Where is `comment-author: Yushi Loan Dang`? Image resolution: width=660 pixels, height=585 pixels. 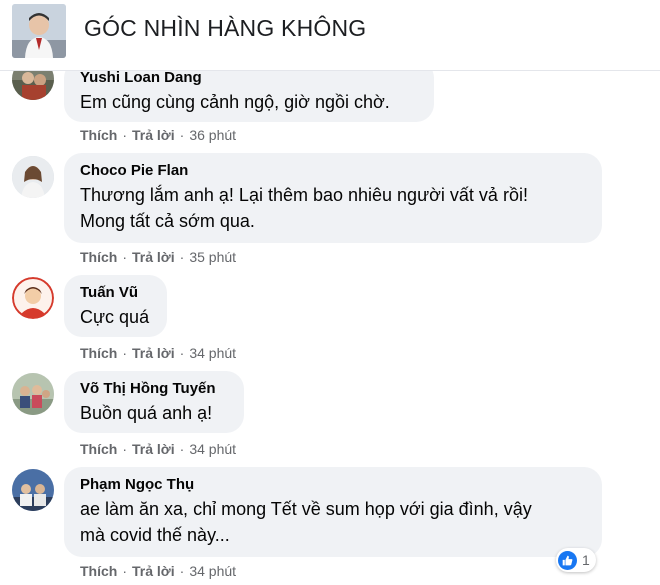
comment-author: Yushi Loan Dang is located at coordinates (249, 78).